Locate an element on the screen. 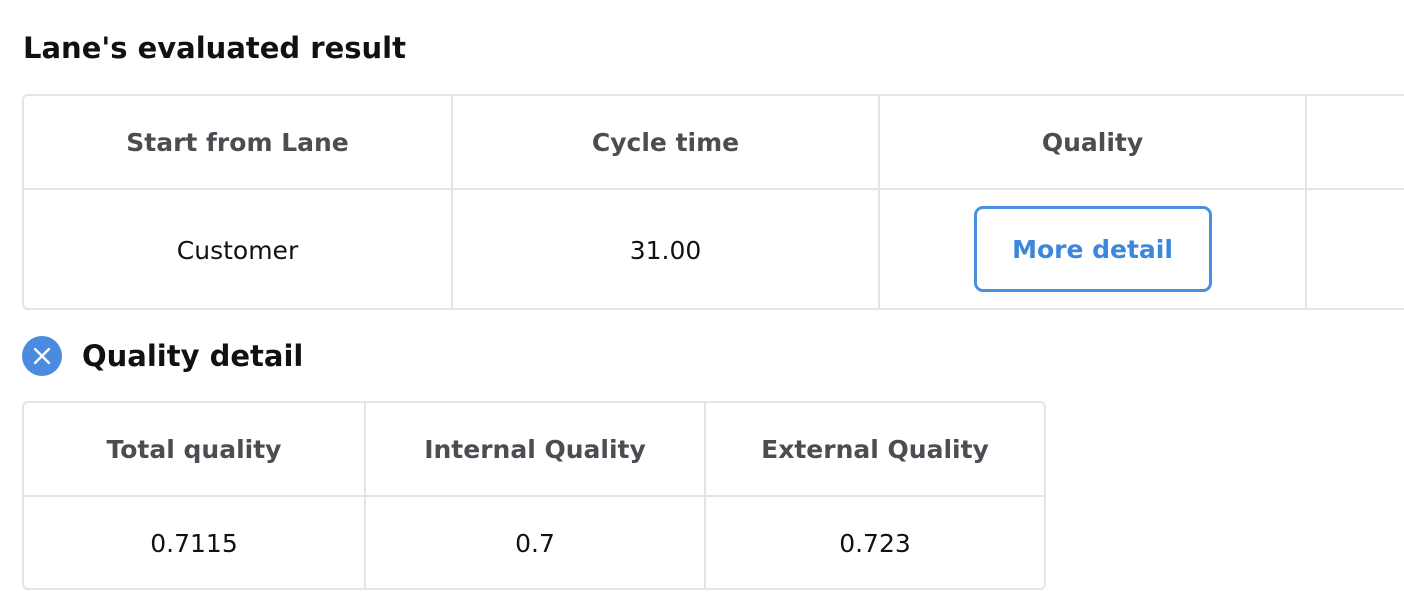 This screenshot has height=616, width=1404. header-cycle-time: Cycle time is located at coordinates (666, 142).